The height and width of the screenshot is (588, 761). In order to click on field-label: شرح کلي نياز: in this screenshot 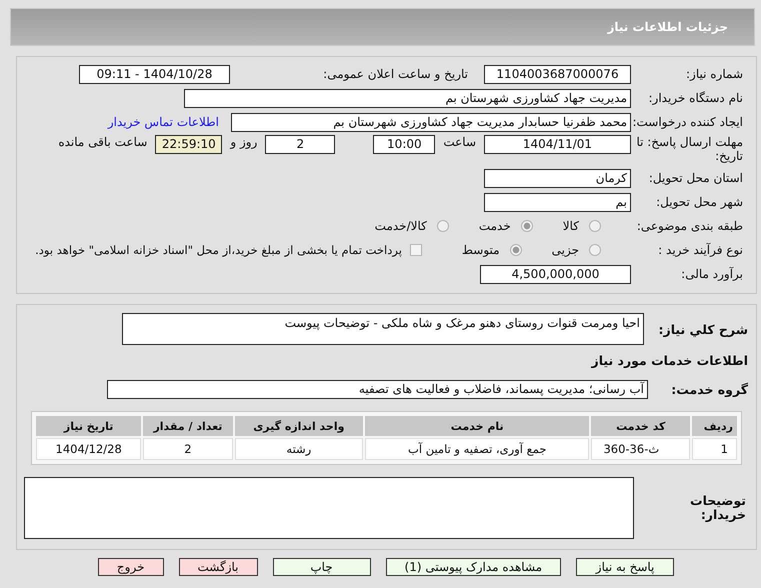, I will do `click(703, 329)`.